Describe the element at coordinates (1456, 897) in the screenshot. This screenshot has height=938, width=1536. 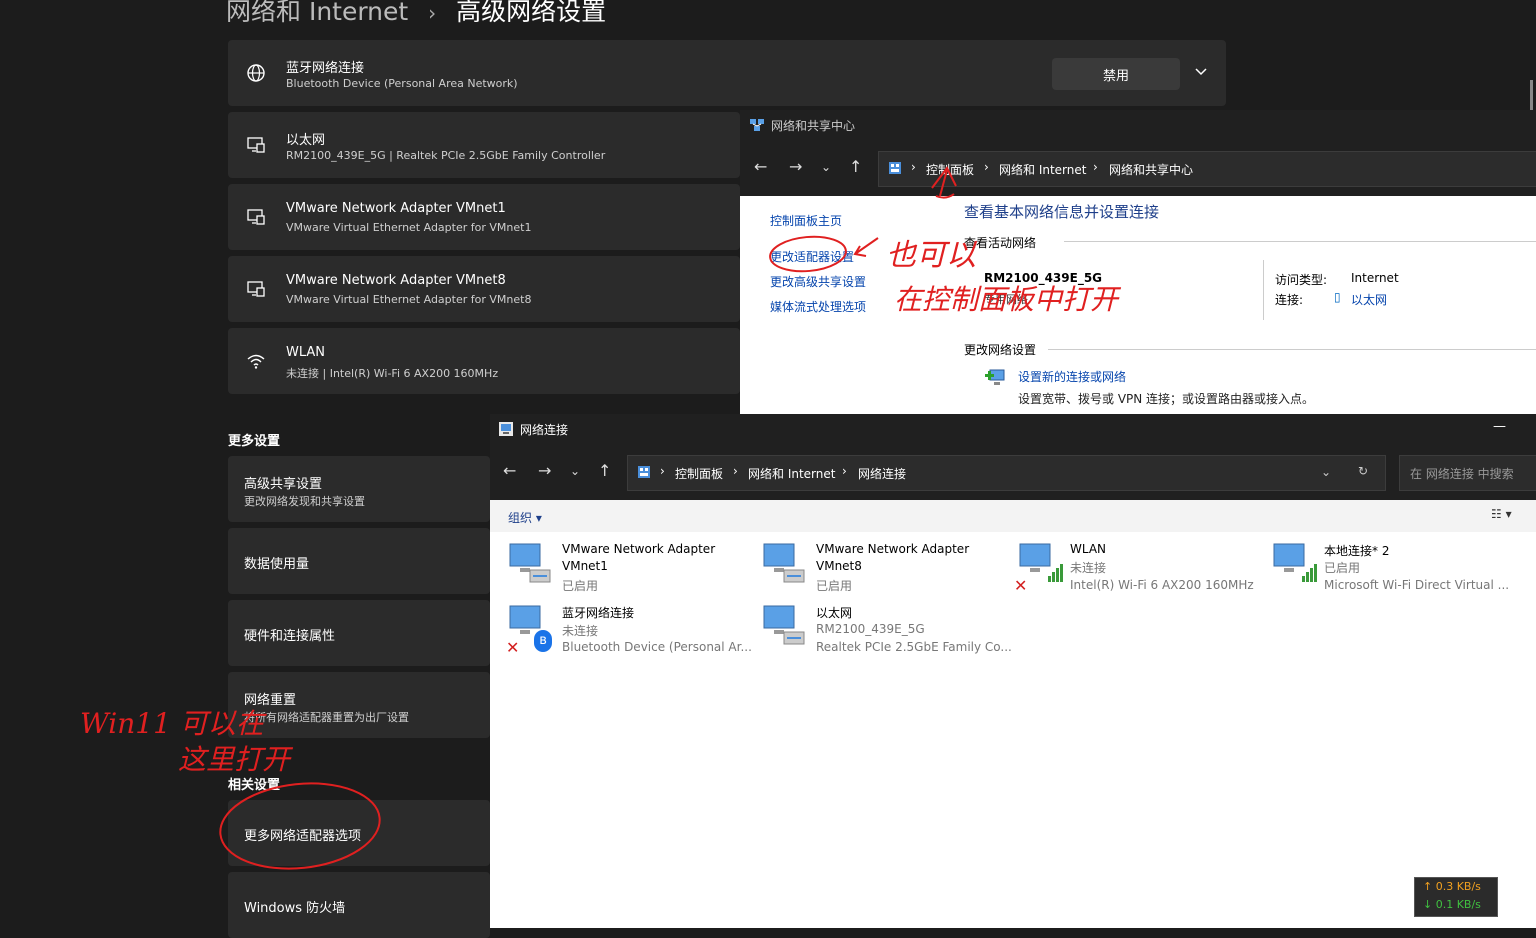
I see `network-speed-widget: ↑ 0.3 KB/s ↓ 0.1 KB/s` at that location.